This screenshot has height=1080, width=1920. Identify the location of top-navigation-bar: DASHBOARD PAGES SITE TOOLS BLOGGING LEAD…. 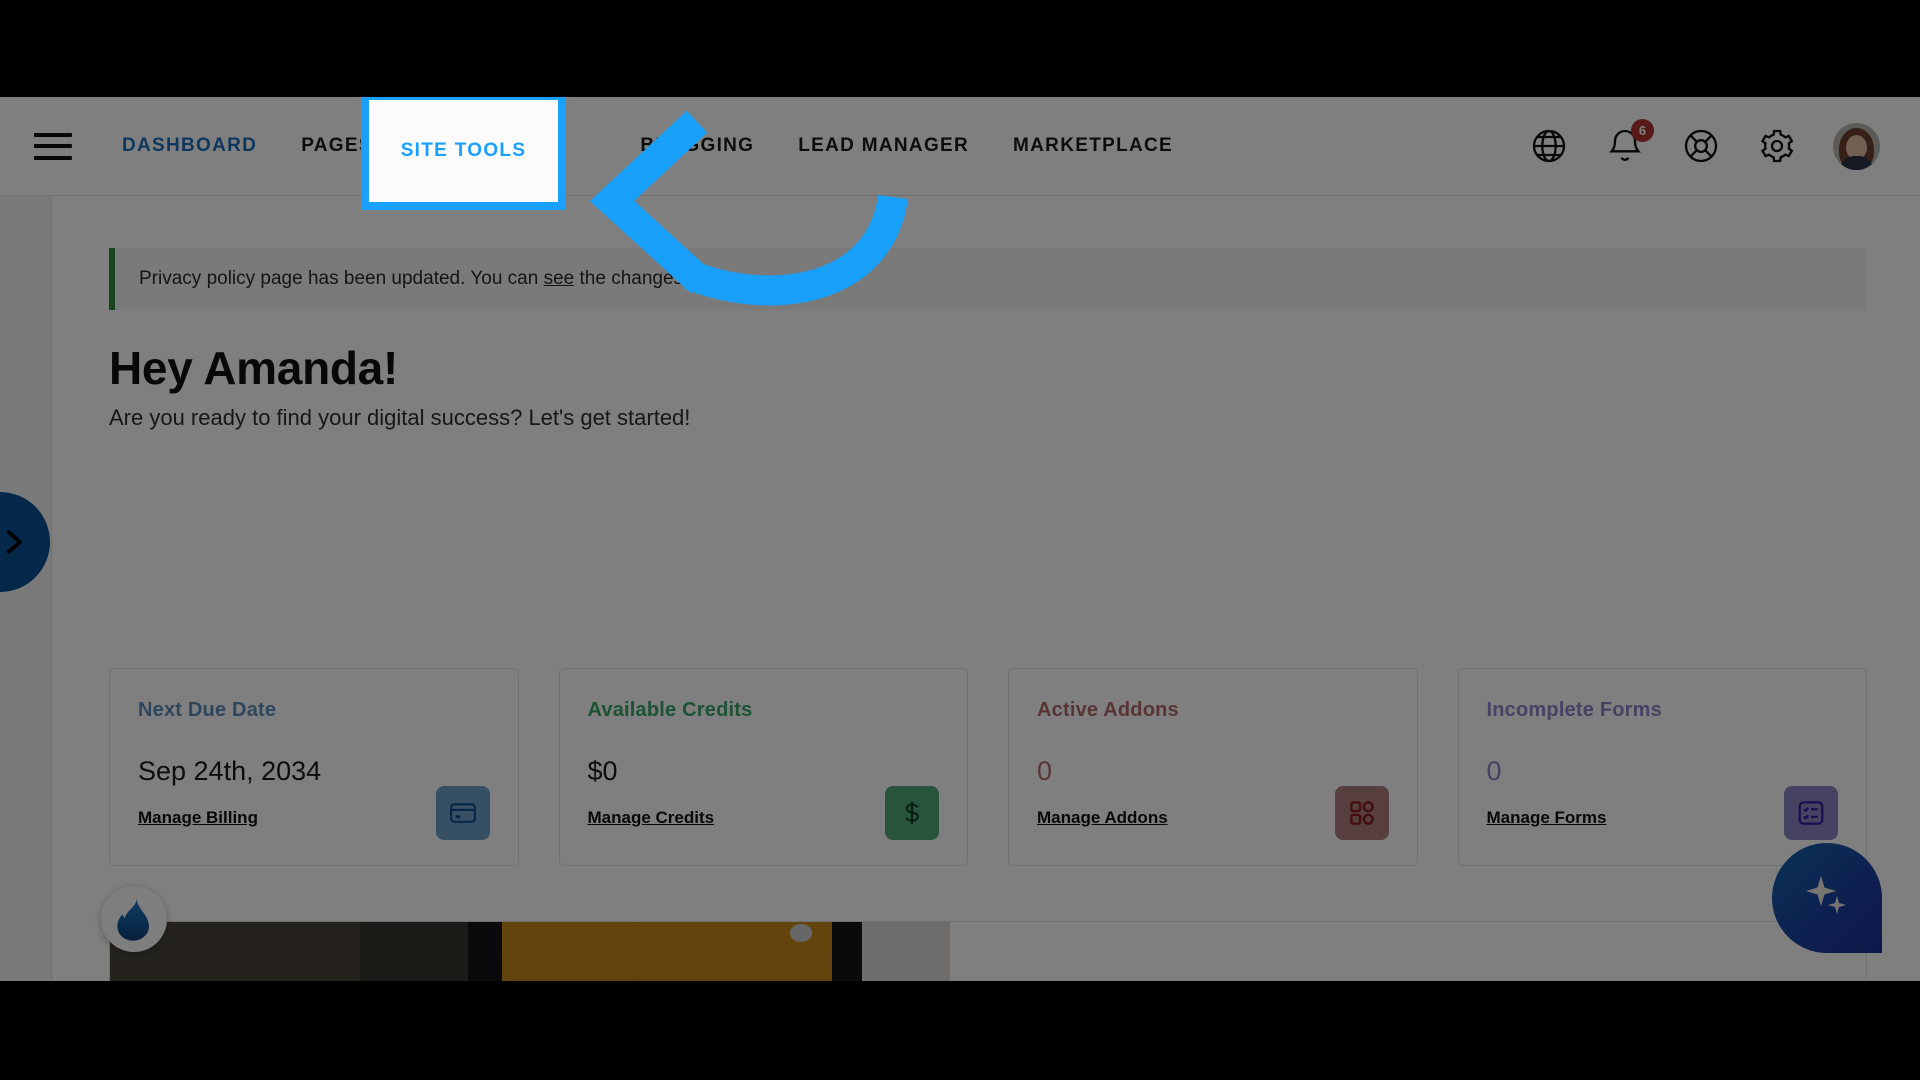
(960, 146).